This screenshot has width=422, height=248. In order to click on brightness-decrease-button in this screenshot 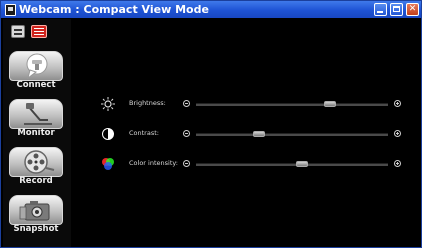, I will do `click(186, 103)`.